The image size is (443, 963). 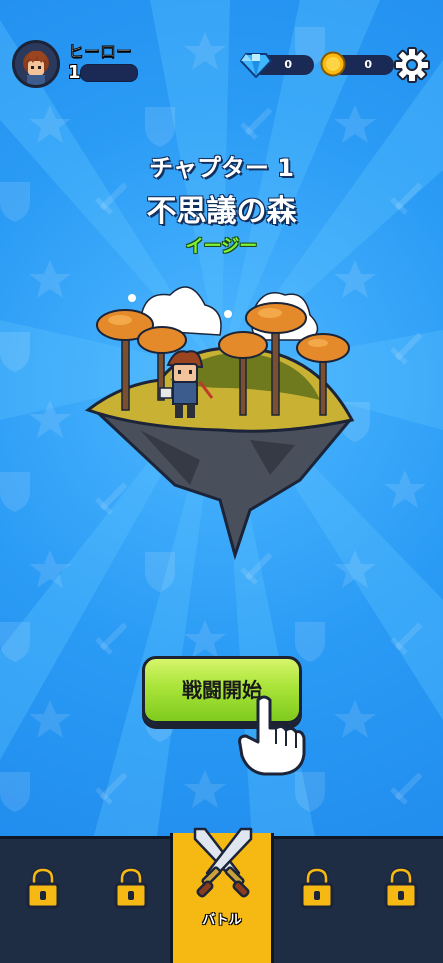 I want to click on chapter-title: チャプター 1, so click(x=221, y=168).